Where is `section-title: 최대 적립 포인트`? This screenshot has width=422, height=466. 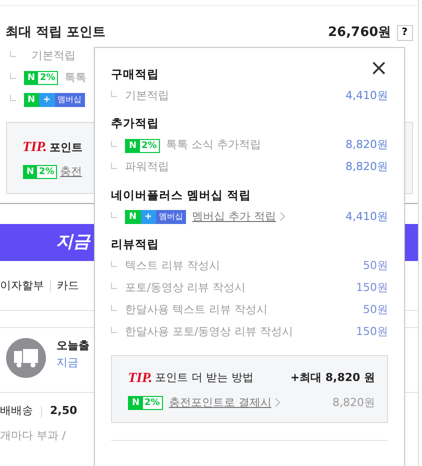
section-title: 최대 적립 포인트 is located at coordinates (56, 33).